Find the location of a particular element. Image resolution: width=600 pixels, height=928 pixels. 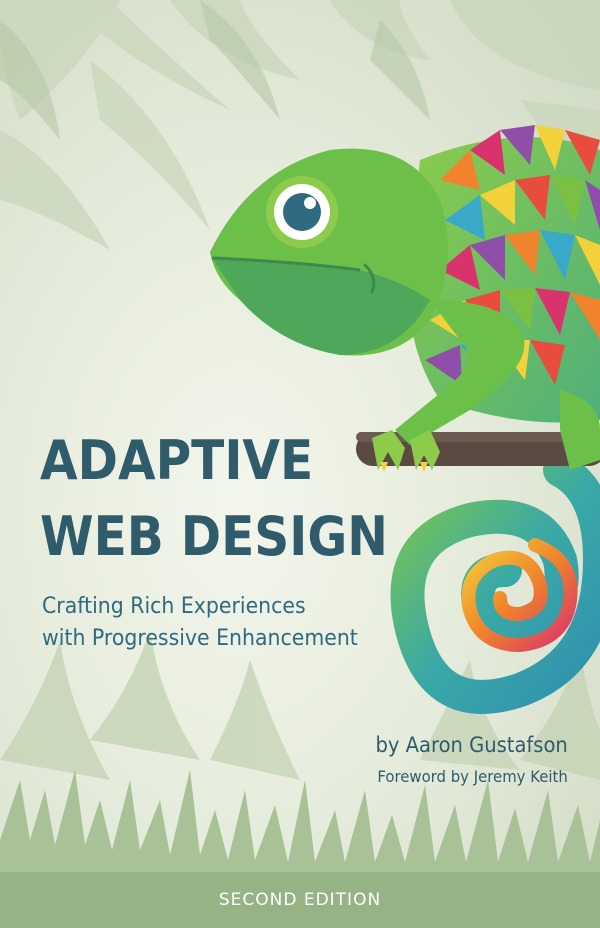

subtitle-line-2: with Progressive Enhancement is located at coordinates (200, 638).